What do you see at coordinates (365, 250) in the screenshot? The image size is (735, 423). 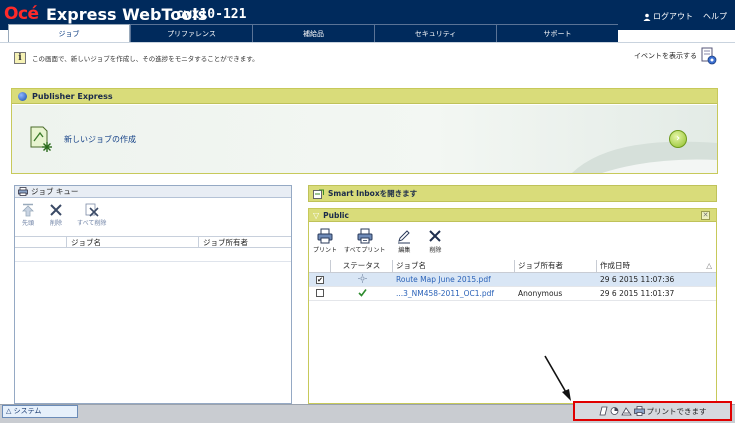 I see `print-all-label: すべてプリント` at bounding box center [365, 250].